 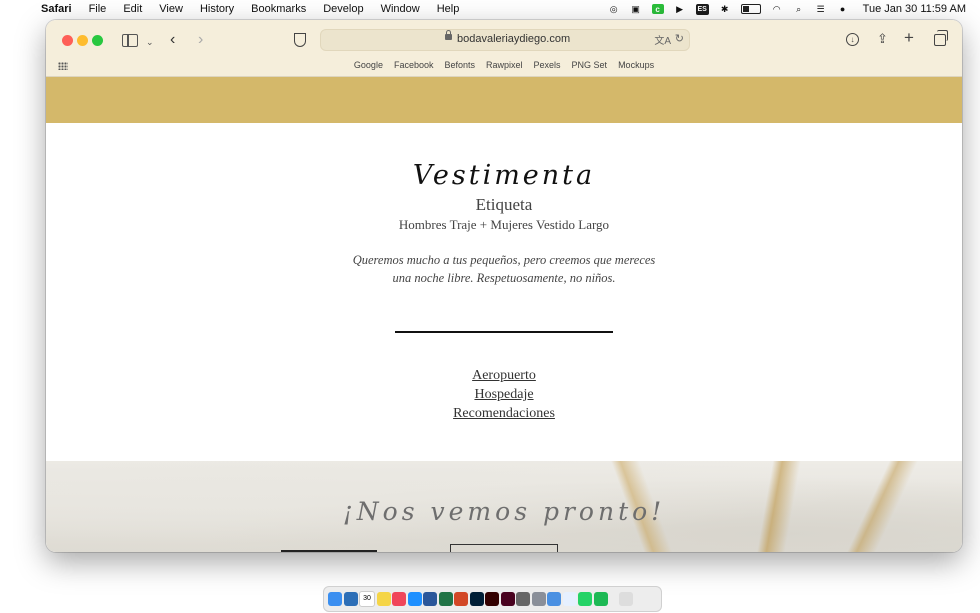 I want to click on photo-thumbnail, so click(x=329, y=551).